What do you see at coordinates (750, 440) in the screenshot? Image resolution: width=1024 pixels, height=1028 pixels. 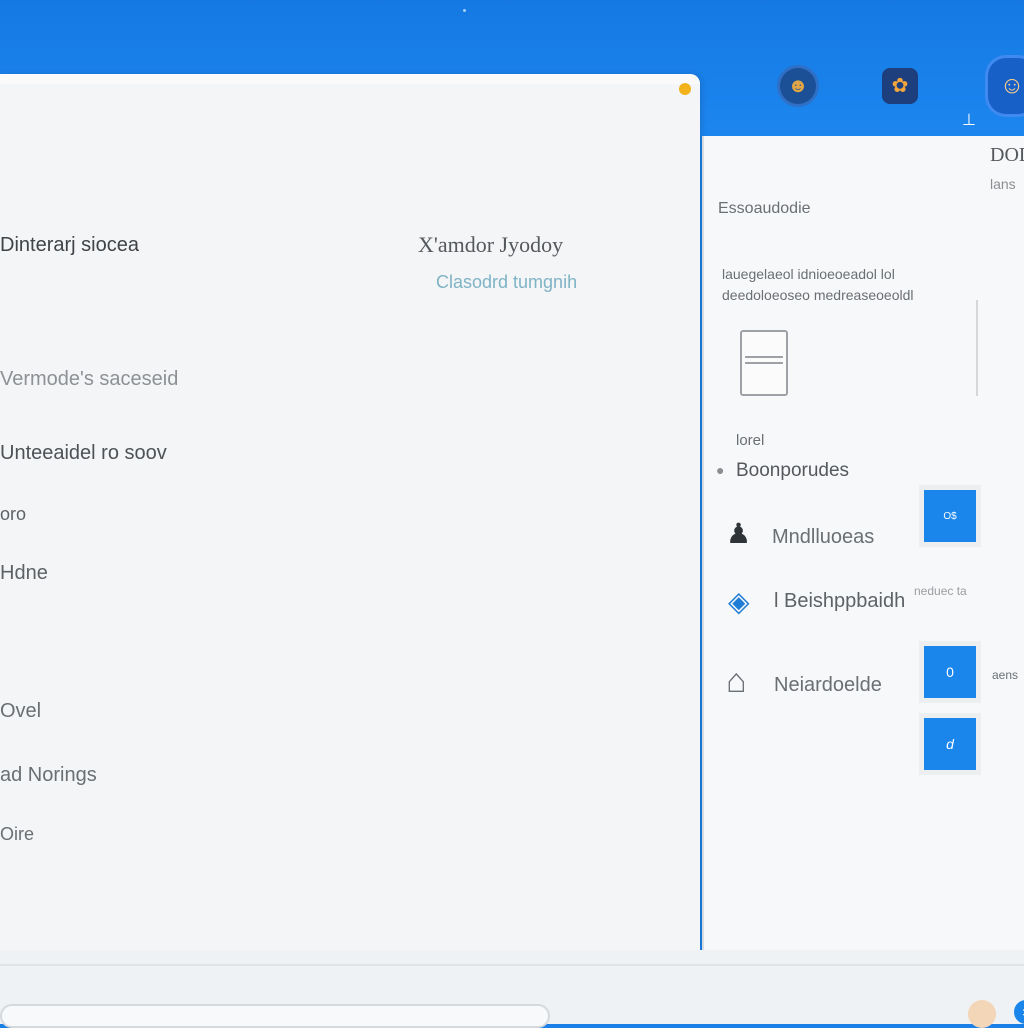 I see `side-small-label: lorel` at bounding box center [750, 440].